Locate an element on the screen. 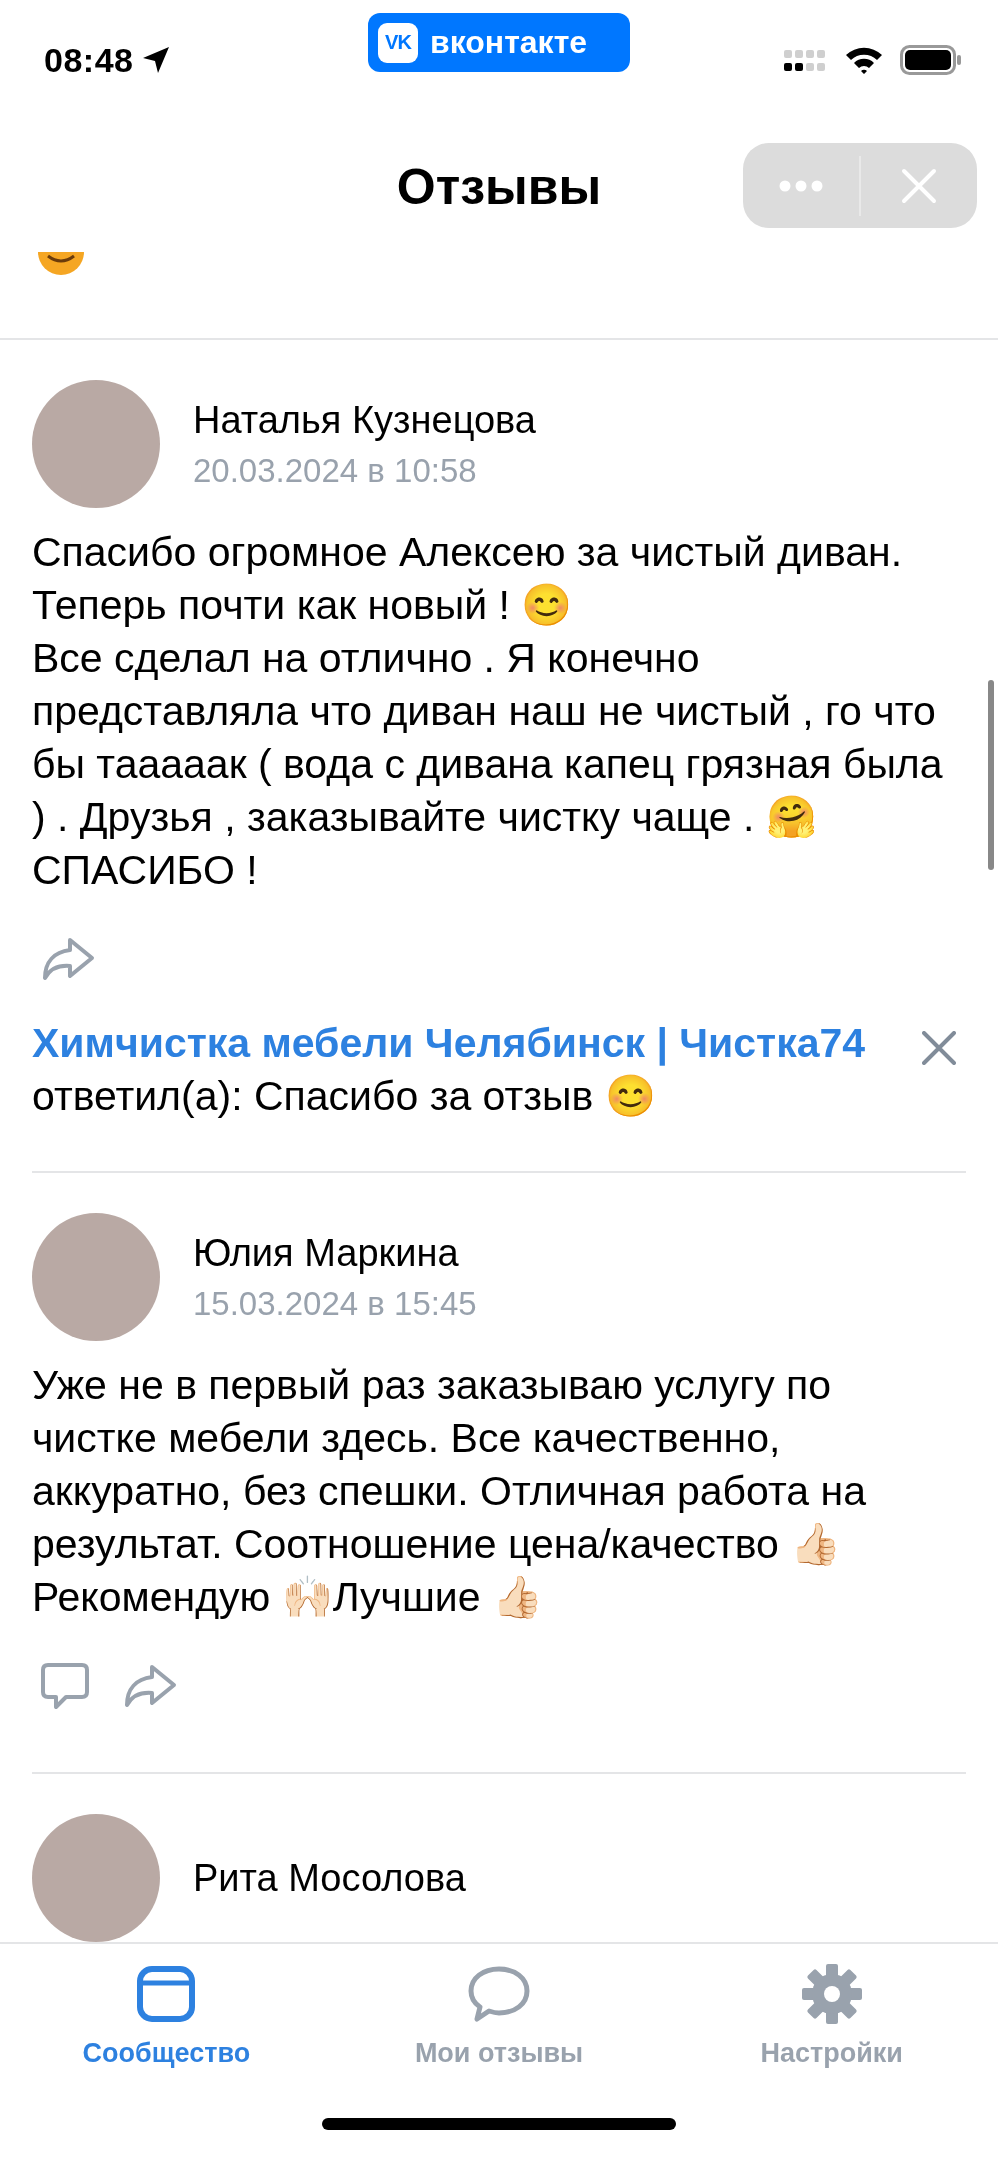 The height and width of the screenshot is (2160, 998). author-name: Юлия Маркина is located at coordinates (335, 1253).